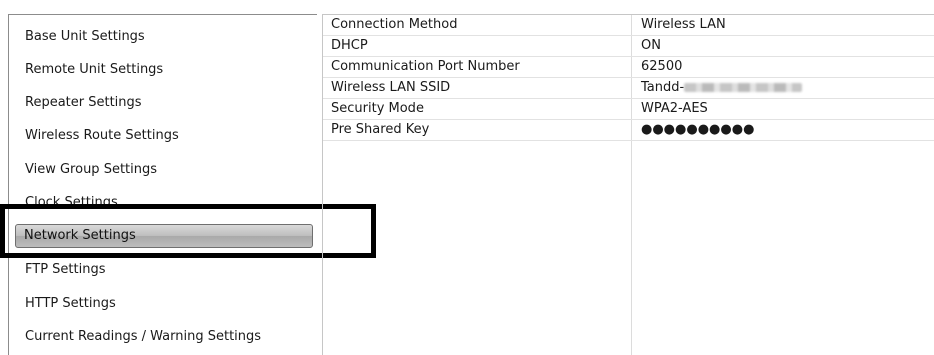  Describe the element at coordinates (70, 303) in the screenshot. I see `nav-item-http-settings: HTTP Settings` at that location.